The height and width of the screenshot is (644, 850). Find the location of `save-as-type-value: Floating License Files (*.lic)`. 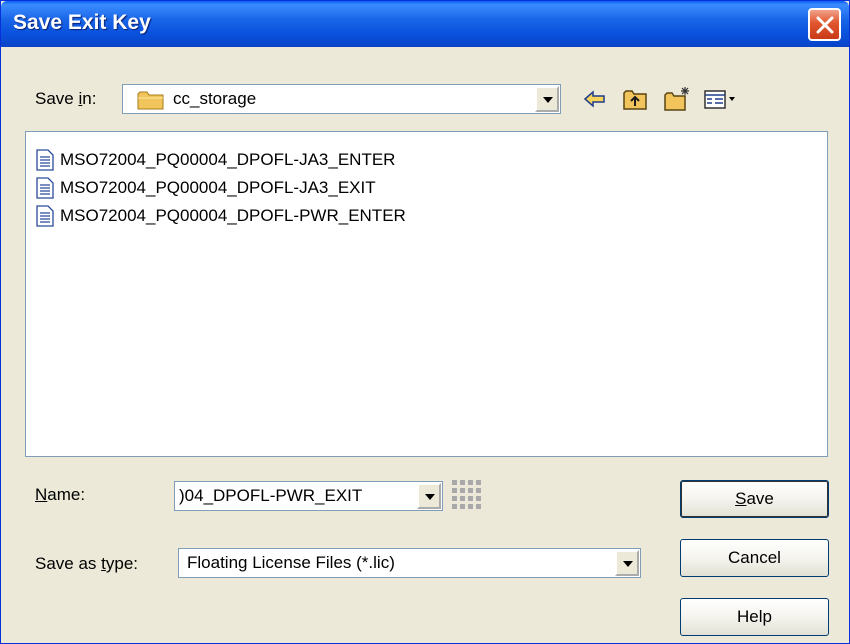

save-as-type-value: Floating License Files (*.lic) is located at coordinates (291, 562).